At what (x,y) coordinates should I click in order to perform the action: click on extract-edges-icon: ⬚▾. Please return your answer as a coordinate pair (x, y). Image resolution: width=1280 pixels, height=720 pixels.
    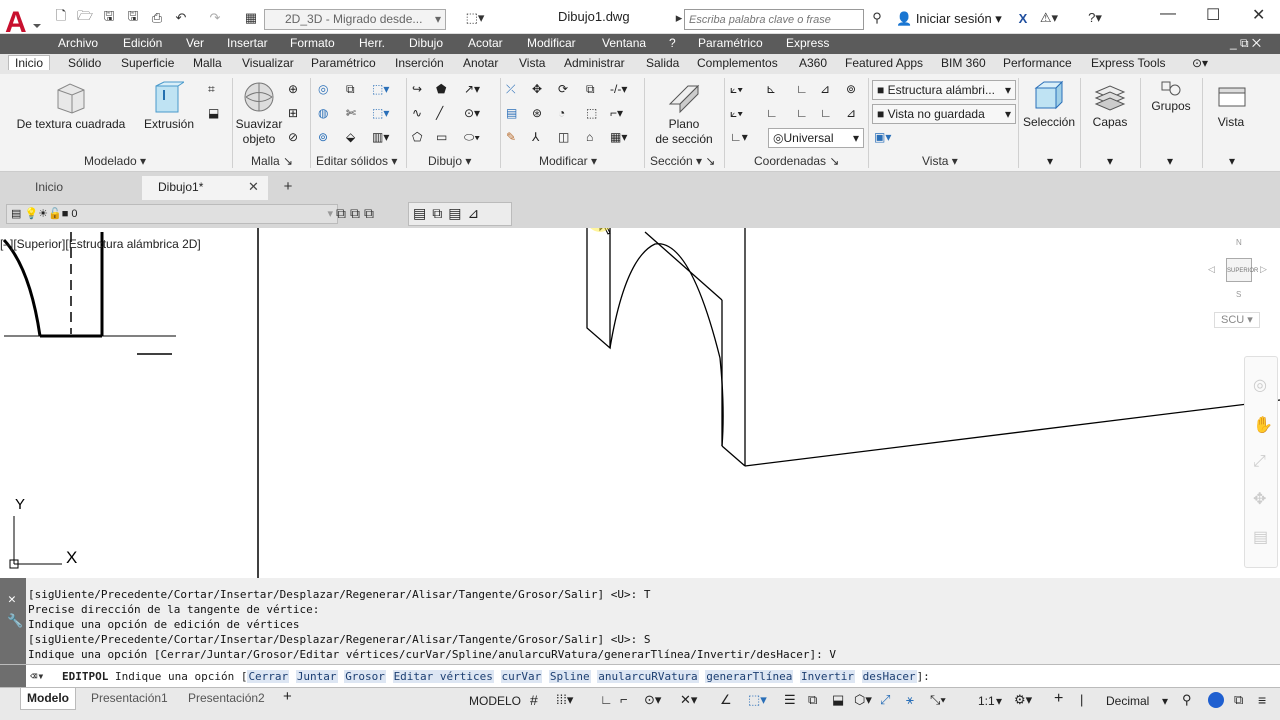
    Looking at the image, I should click on (381, 90).